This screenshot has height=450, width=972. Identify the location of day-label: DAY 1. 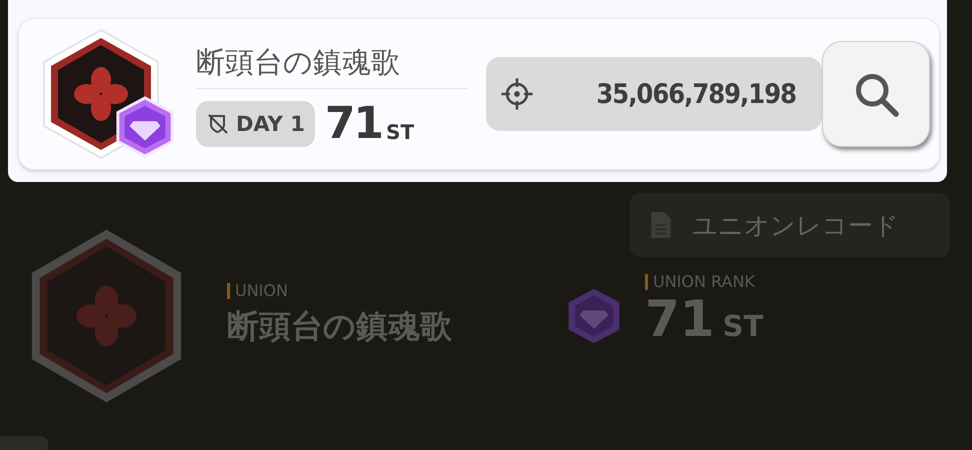
(270, 124).